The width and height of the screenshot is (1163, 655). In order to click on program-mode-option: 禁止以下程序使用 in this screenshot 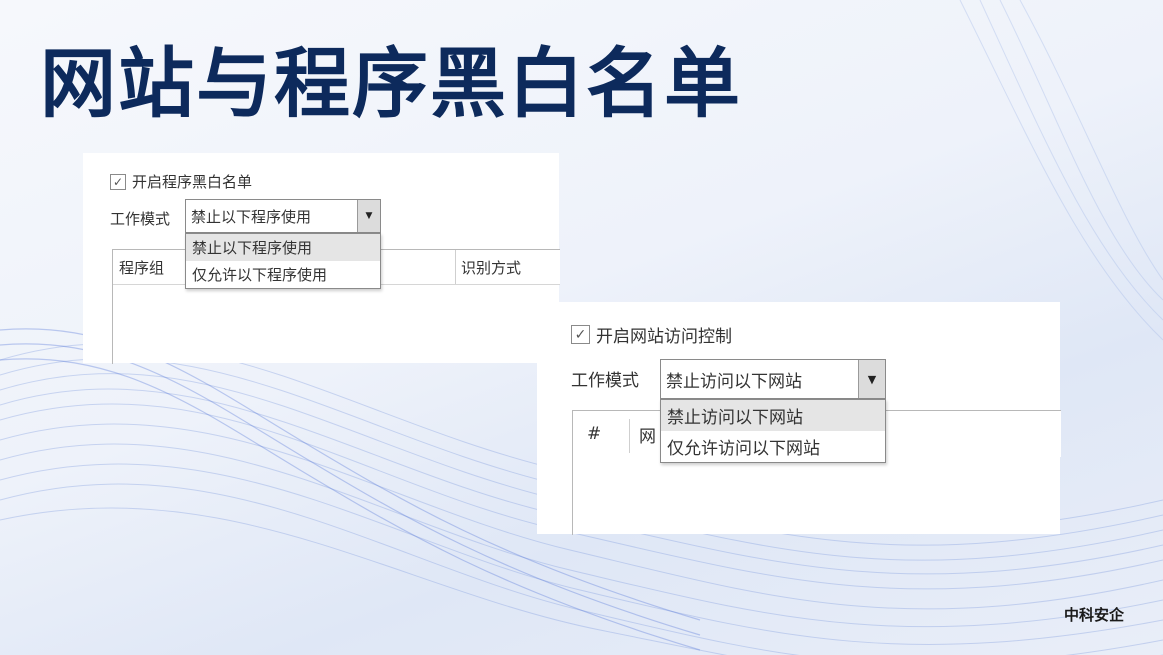, I will do `click(283, 247)`.